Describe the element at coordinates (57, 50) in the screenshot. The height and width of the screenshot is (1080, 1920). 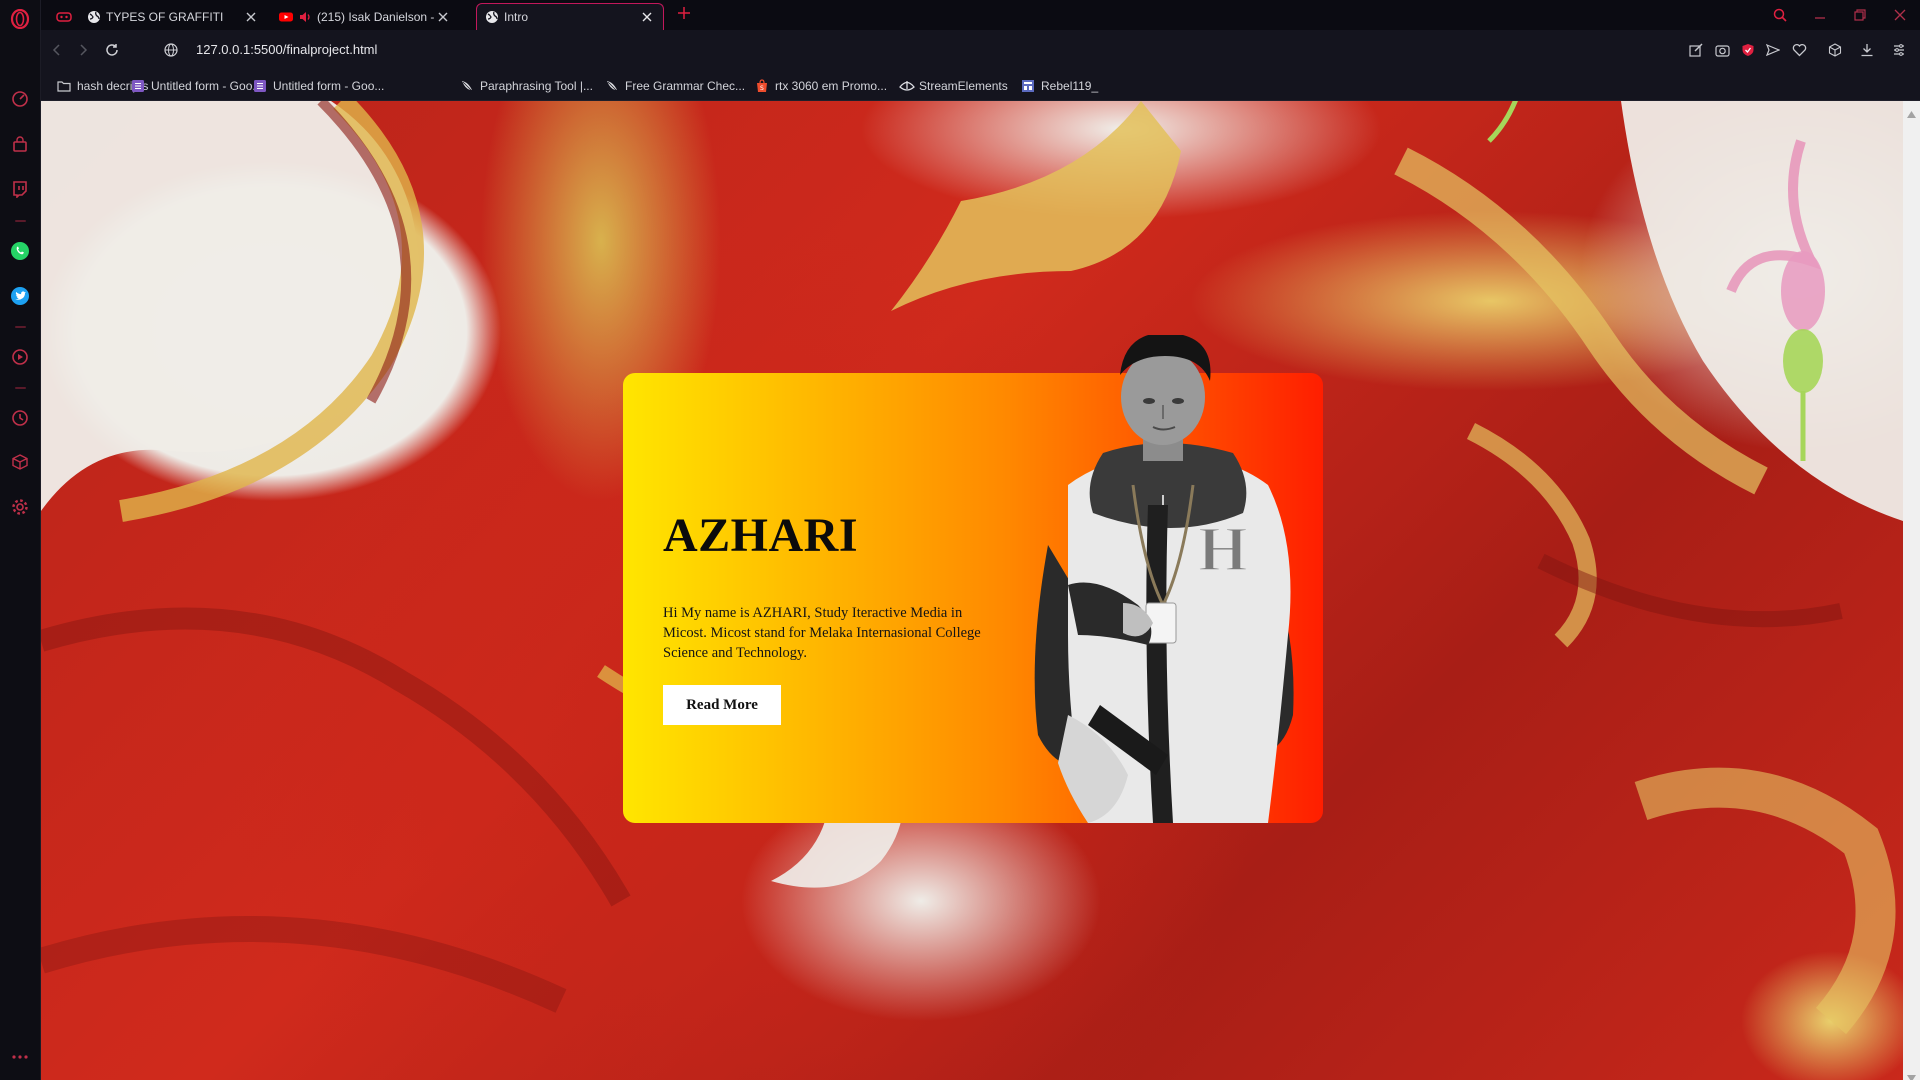
I see `back-icon` at that location.